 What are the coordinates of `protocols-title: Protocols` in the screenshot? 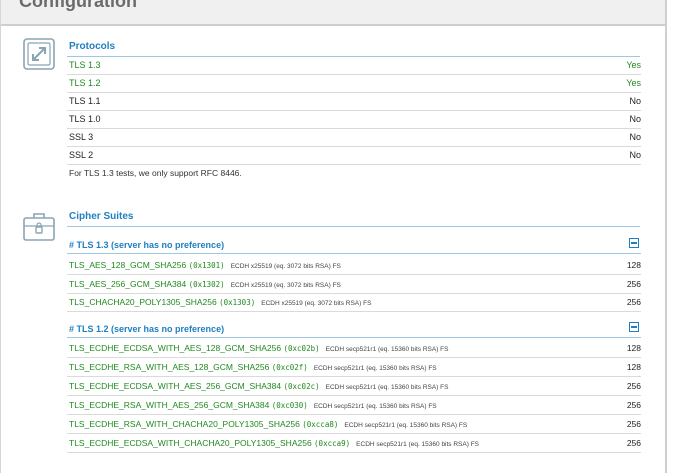 It's located at (92, 46).